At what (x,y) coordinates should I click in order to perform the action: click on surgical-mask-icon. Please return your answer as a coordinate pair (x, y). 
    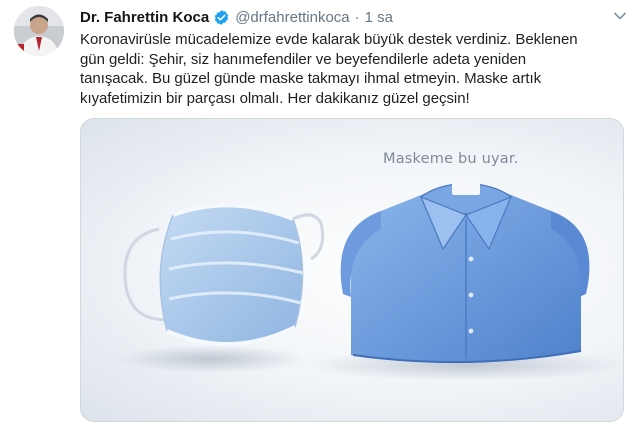
    Looking at the image, I should click on (220, 288).